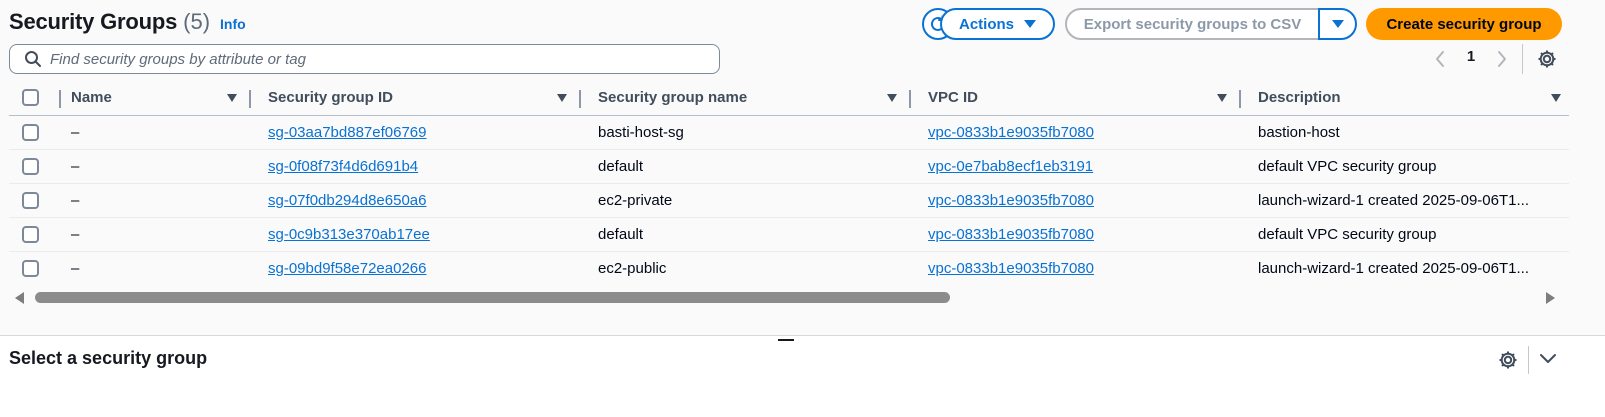 The height and width of the screenshot is (417, 1605). Describe the element at coordinates (1299, 98) in the screenshot. I see `column-label: Description` at that location.